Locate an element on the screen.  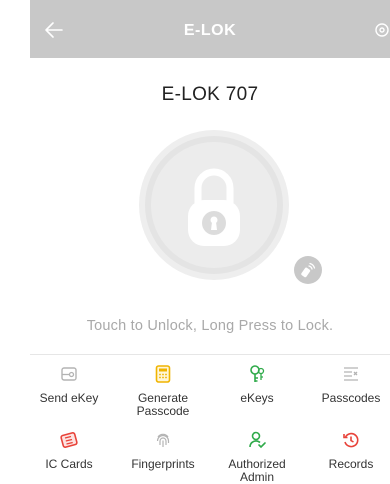
records-history-icon is located at coordinates (351, 440).